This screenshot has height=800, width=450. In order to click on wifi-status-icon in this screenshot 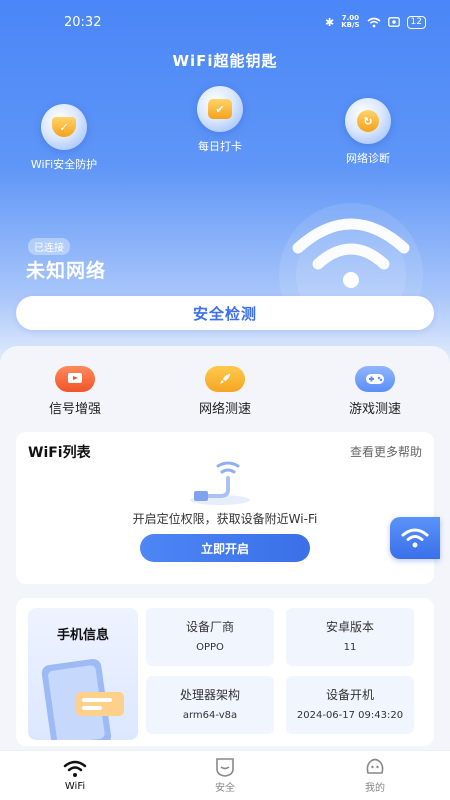, I will do `click(374, 22)`.